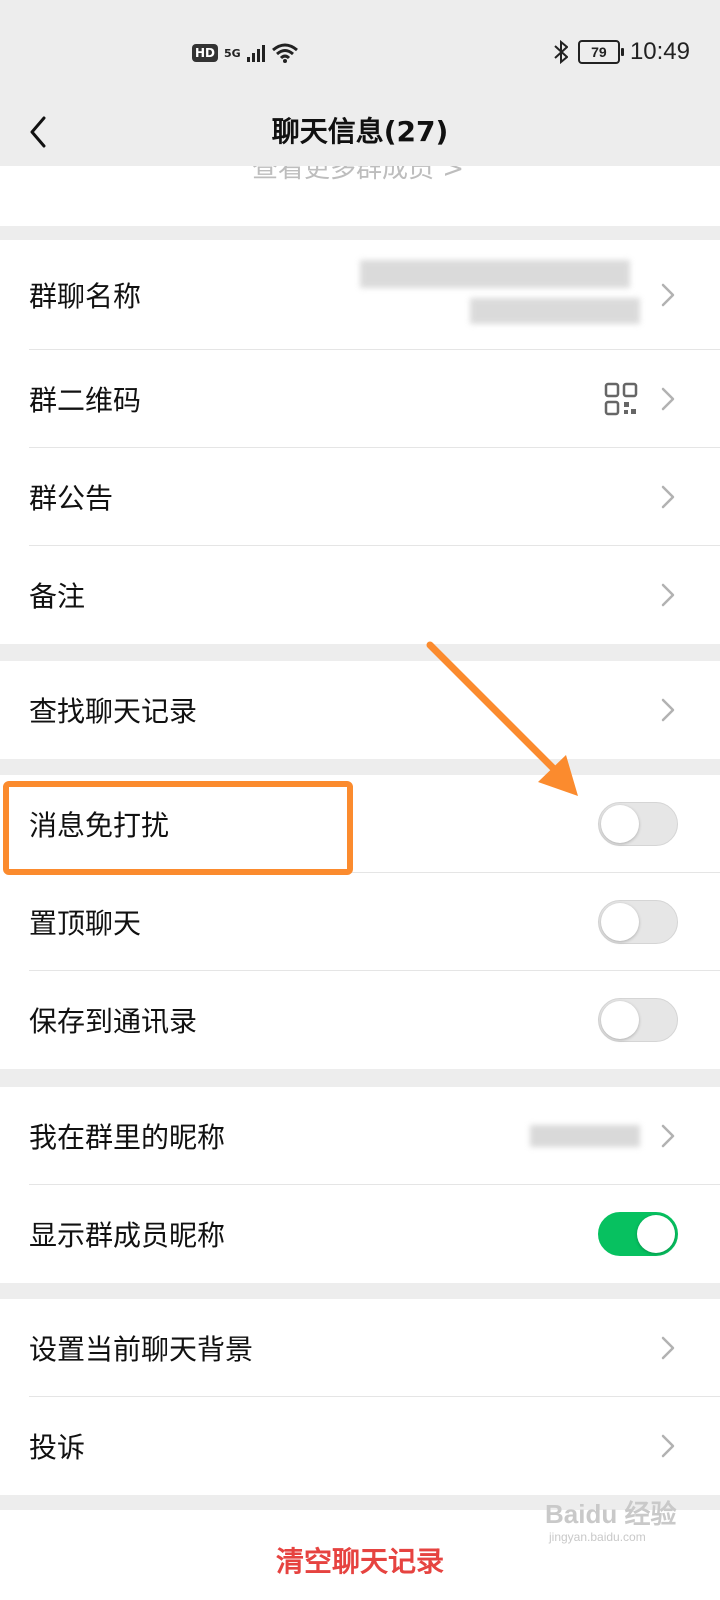 The width and height of the screenshot is (720, 1600). What do you see at coordinates (85, 923) in the screenshot?
I see `row-label: 置顶聊天` at bounding box center [85, 923].